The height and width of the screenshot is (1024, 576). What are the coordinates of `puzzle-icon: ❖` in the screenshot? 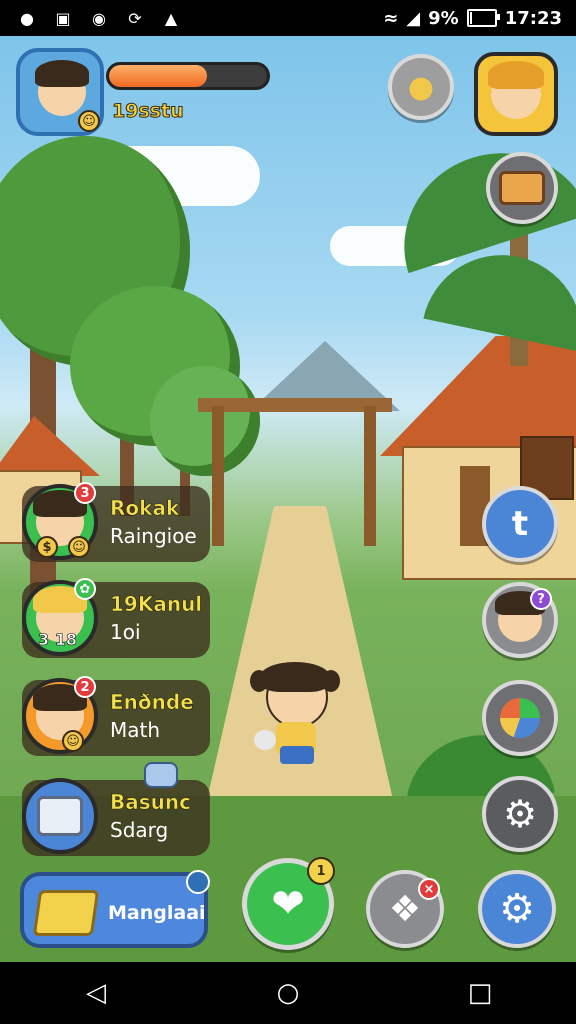 It's located at (405, 909).